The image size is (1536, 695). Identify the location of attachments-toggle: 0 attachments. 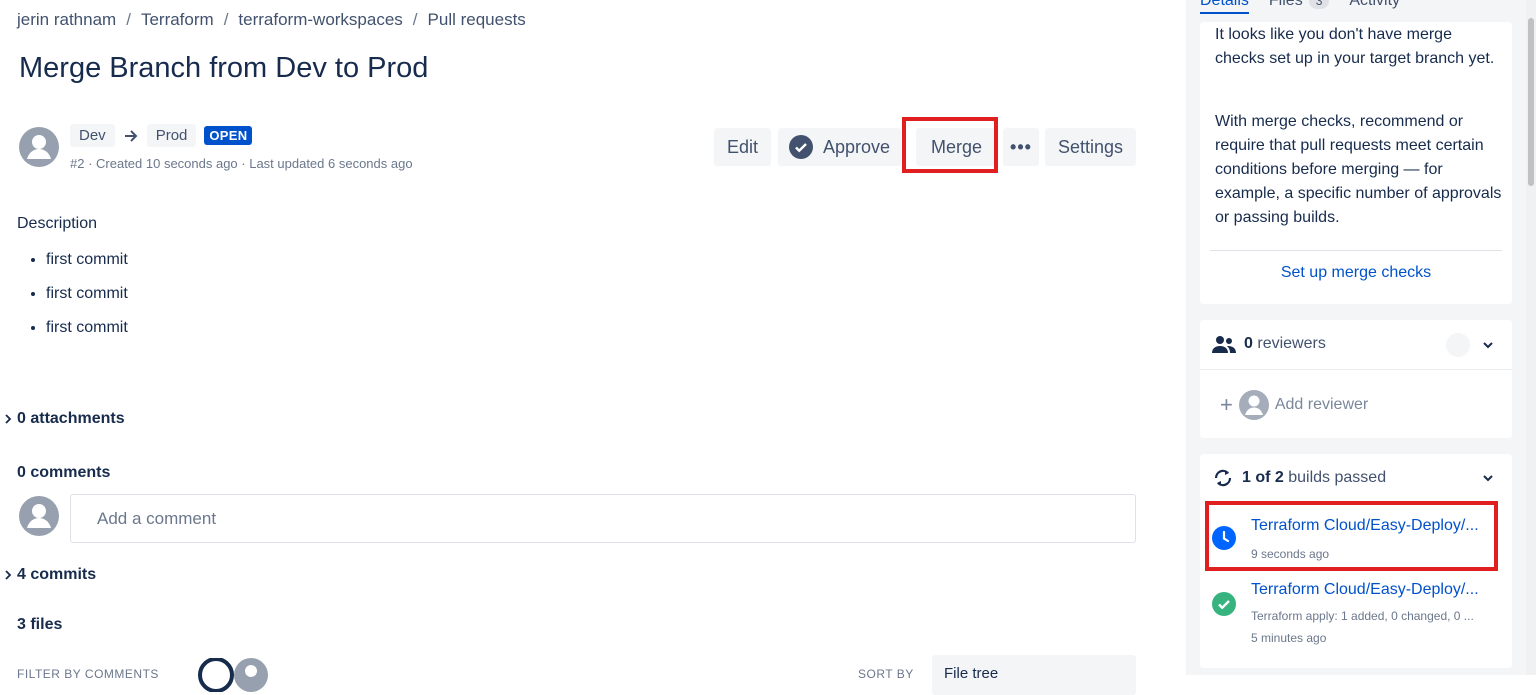
(65, 419).